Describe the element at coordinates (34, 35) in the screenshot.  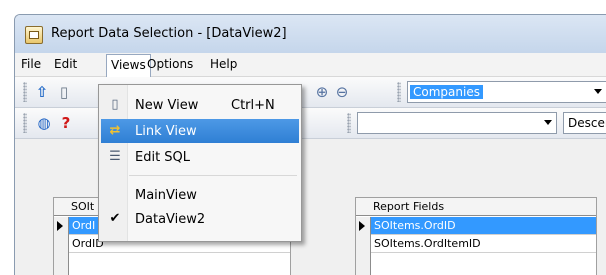
I see `report-app-icon` at that location.